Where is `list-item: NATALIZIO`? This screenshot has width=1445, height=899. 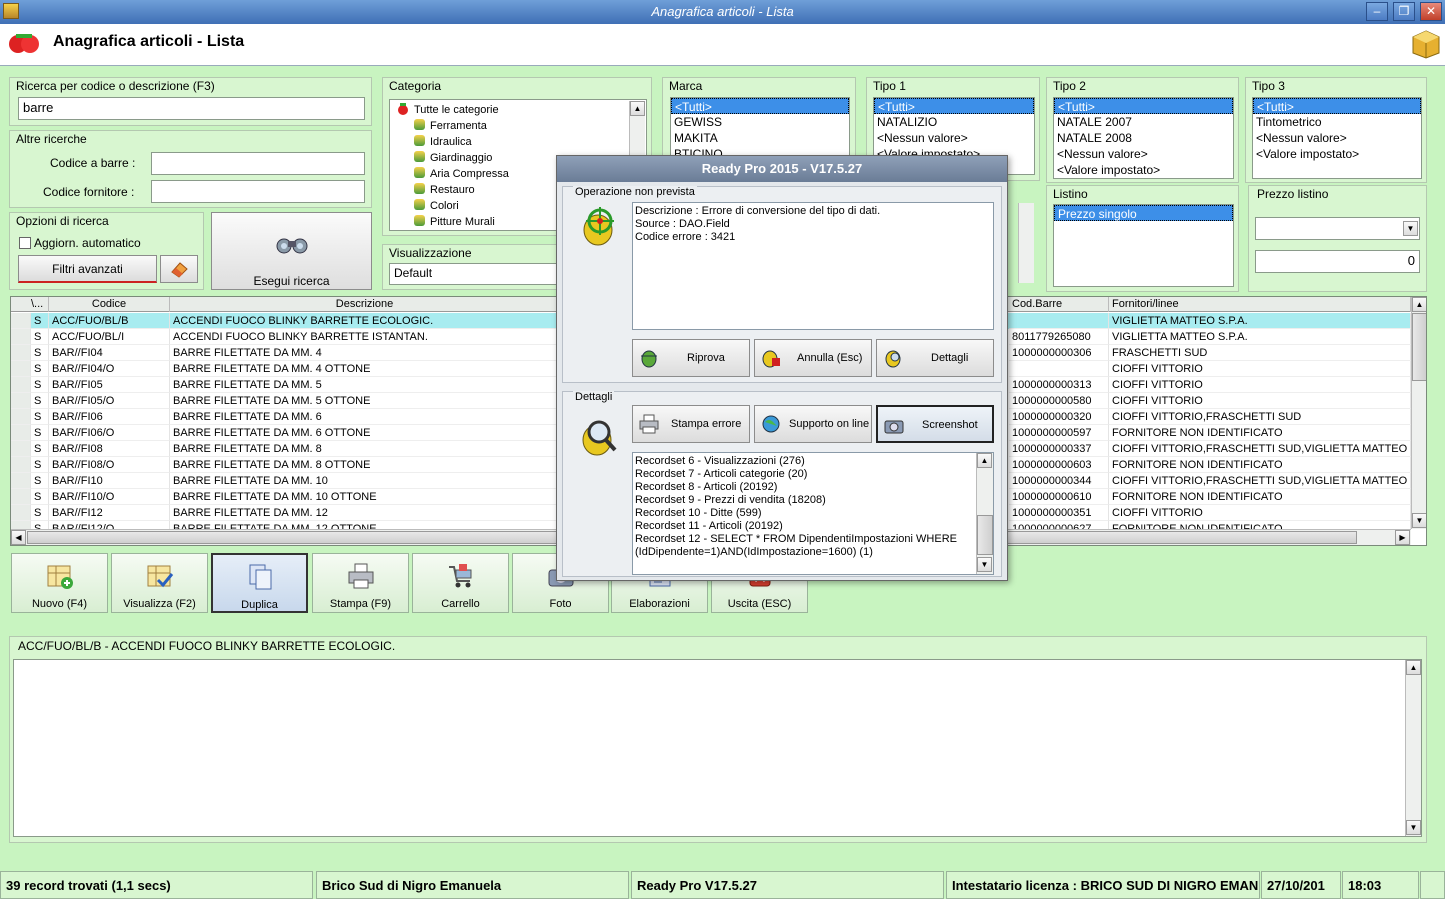
list-item: NATALIZIO is located at coordinates (954, 122).